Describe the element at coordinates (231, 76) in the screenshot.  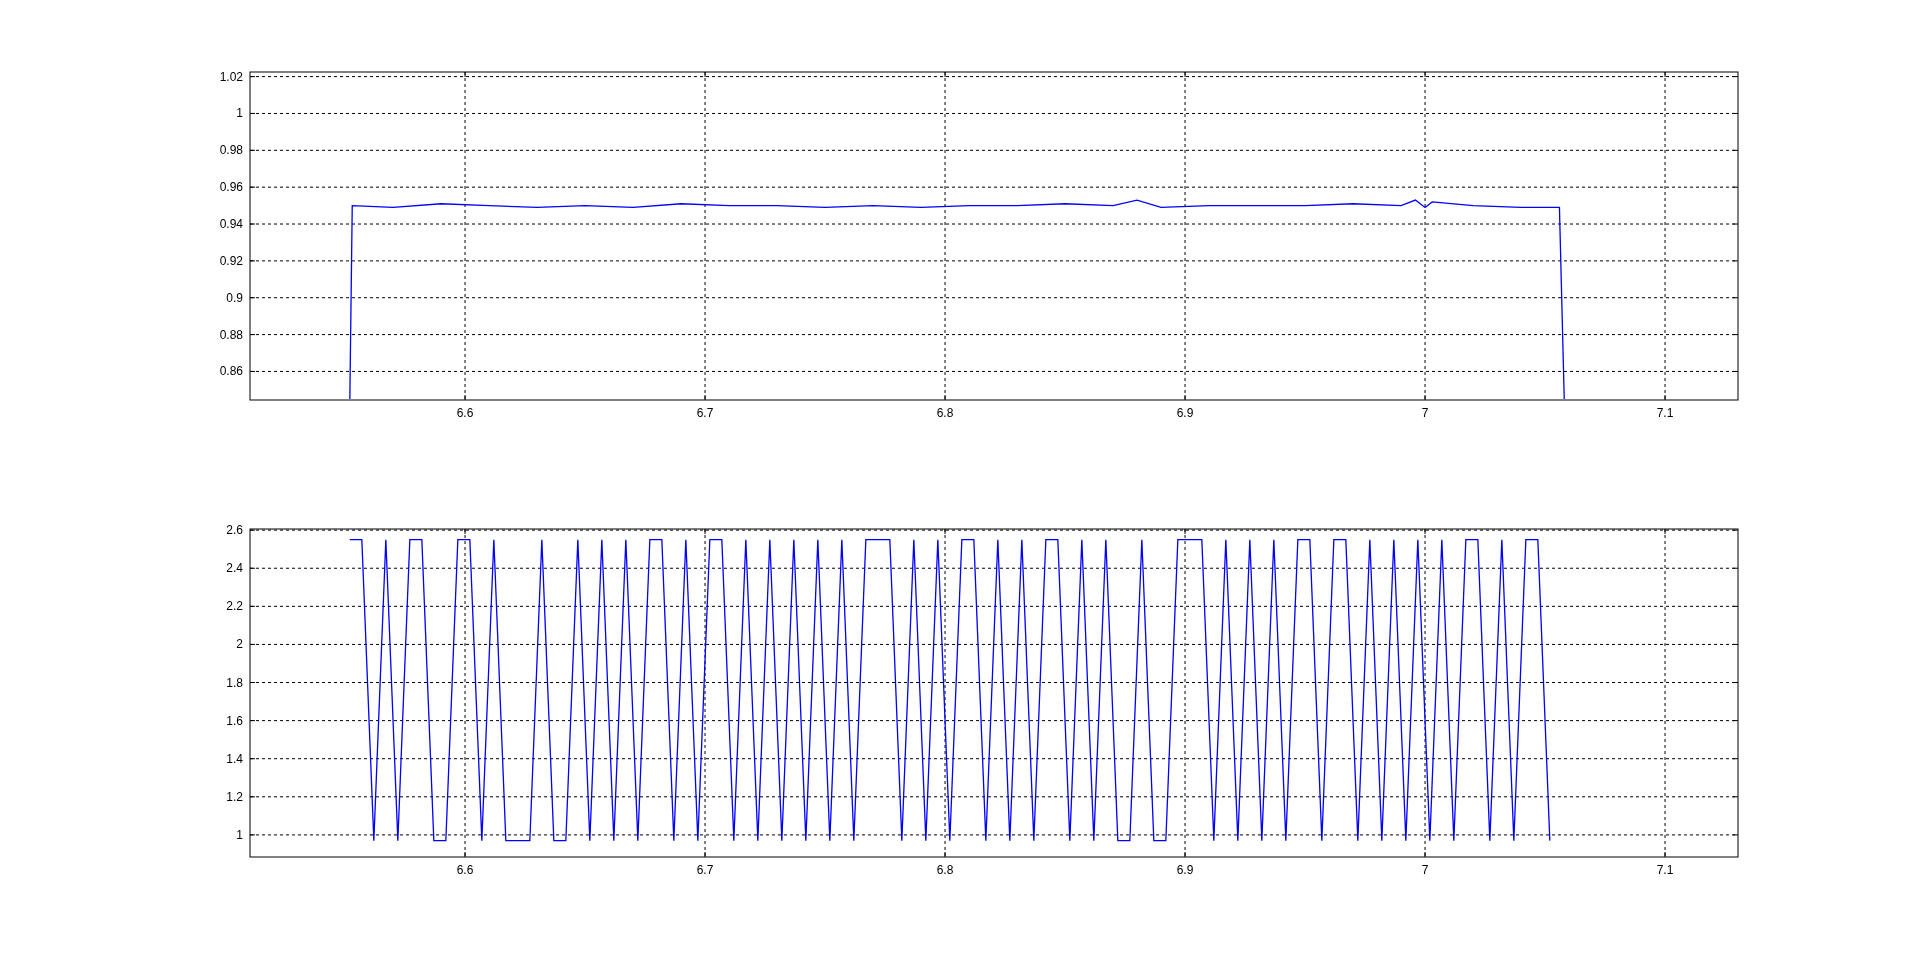
I see `y-tick-label: 1.02` at that location.